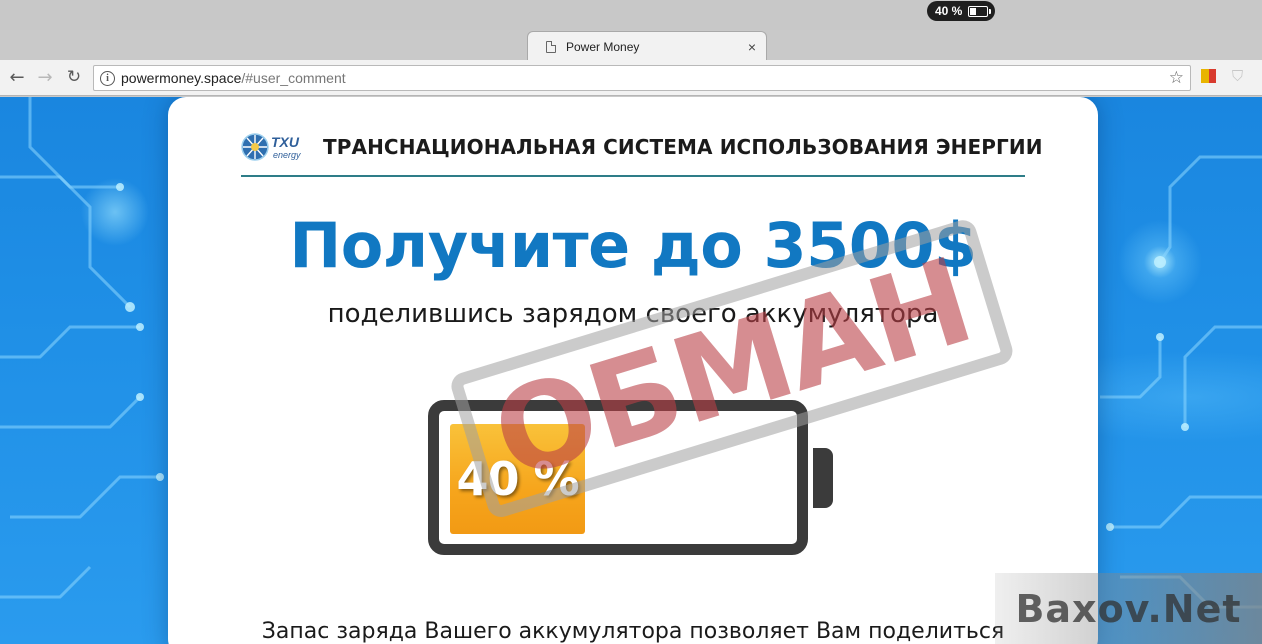  I want to click on os-menubar: 40 %, so click(631, 15).